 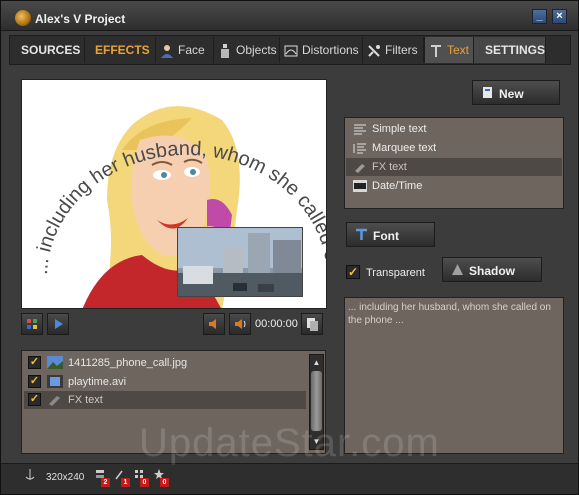 I want to click on status-bar: 320x240 2 1 0 0, so click(x=289, y=478).